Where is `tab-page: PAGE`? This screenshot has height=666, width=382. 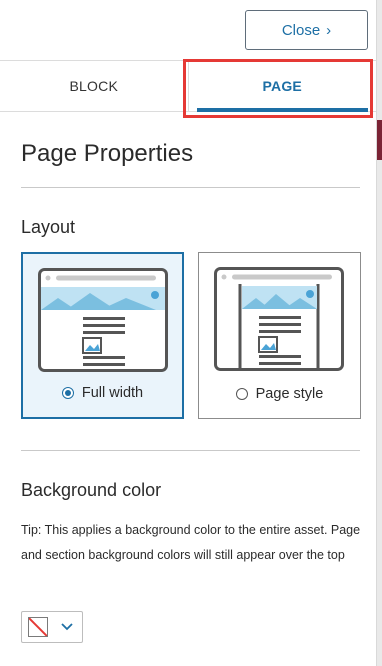
tab-page: PAGE is located at coordinates (283, 86).